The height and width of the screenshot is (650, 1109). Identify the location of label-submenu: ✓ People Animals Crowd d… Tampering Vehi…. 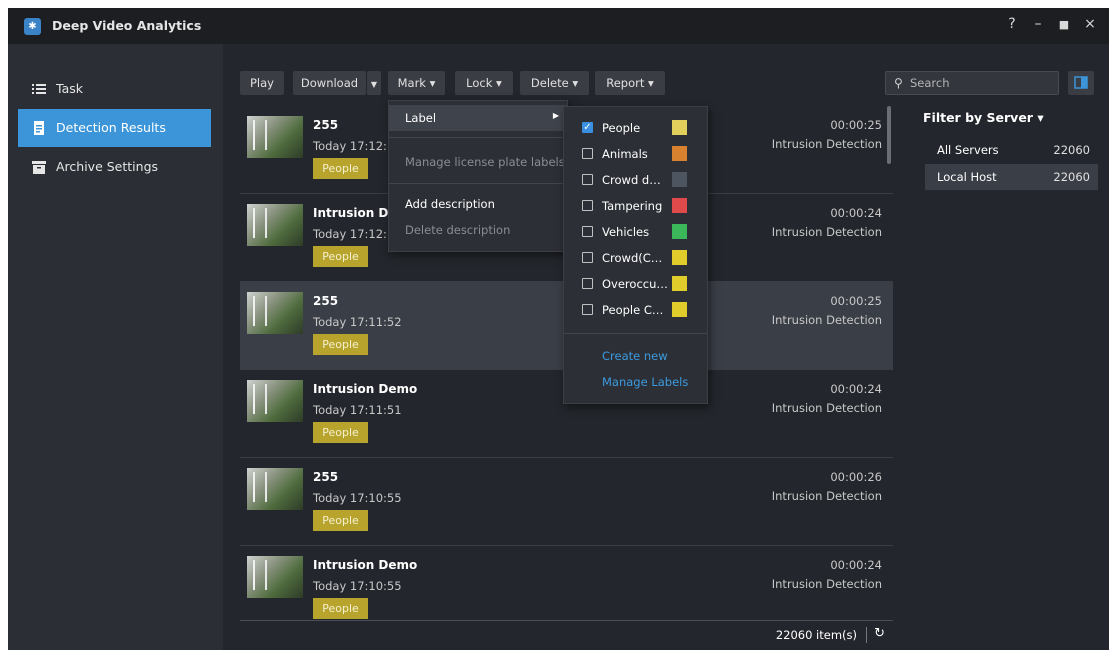
(635, 255).